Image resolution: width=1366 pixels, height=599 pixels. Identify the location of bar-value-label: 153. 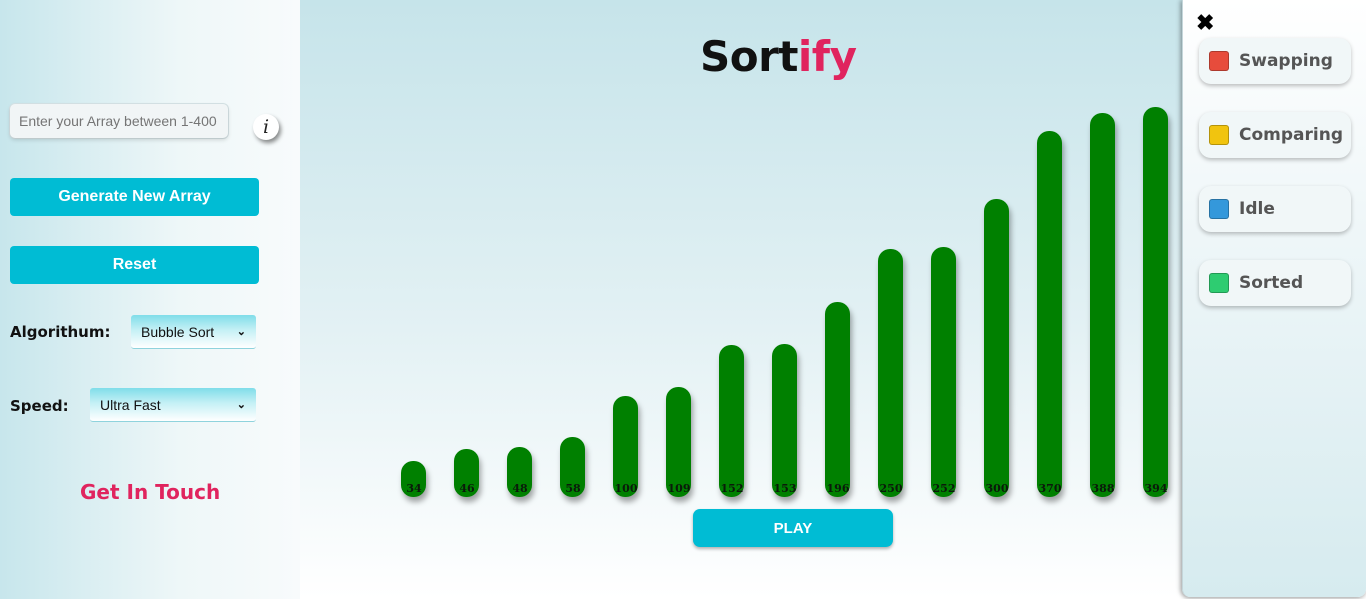
(785, 488).